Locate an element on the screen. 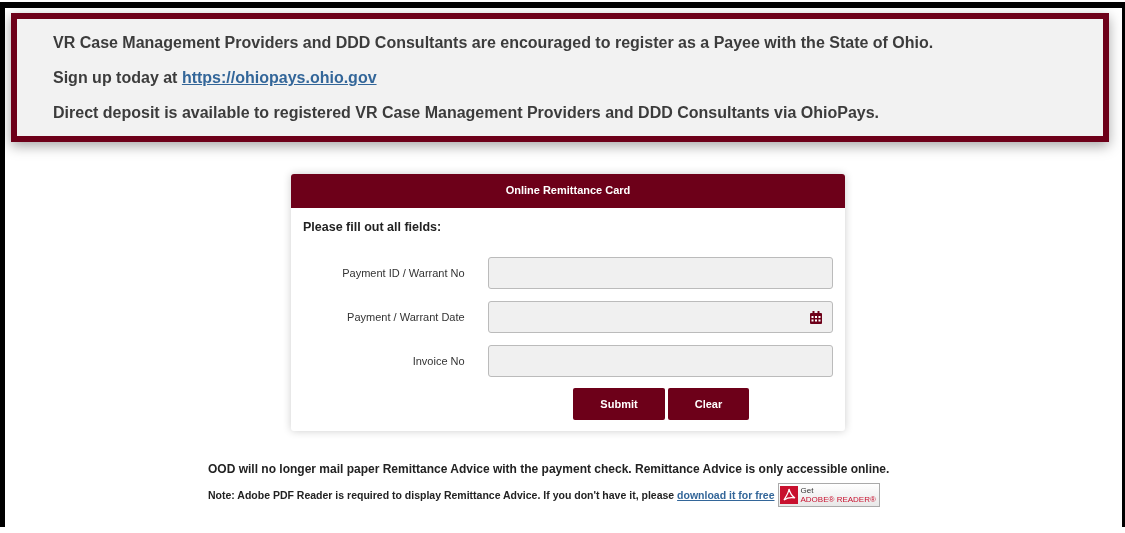  field-label: Payment ID / Warrant No is located at coordinates (403, 273).